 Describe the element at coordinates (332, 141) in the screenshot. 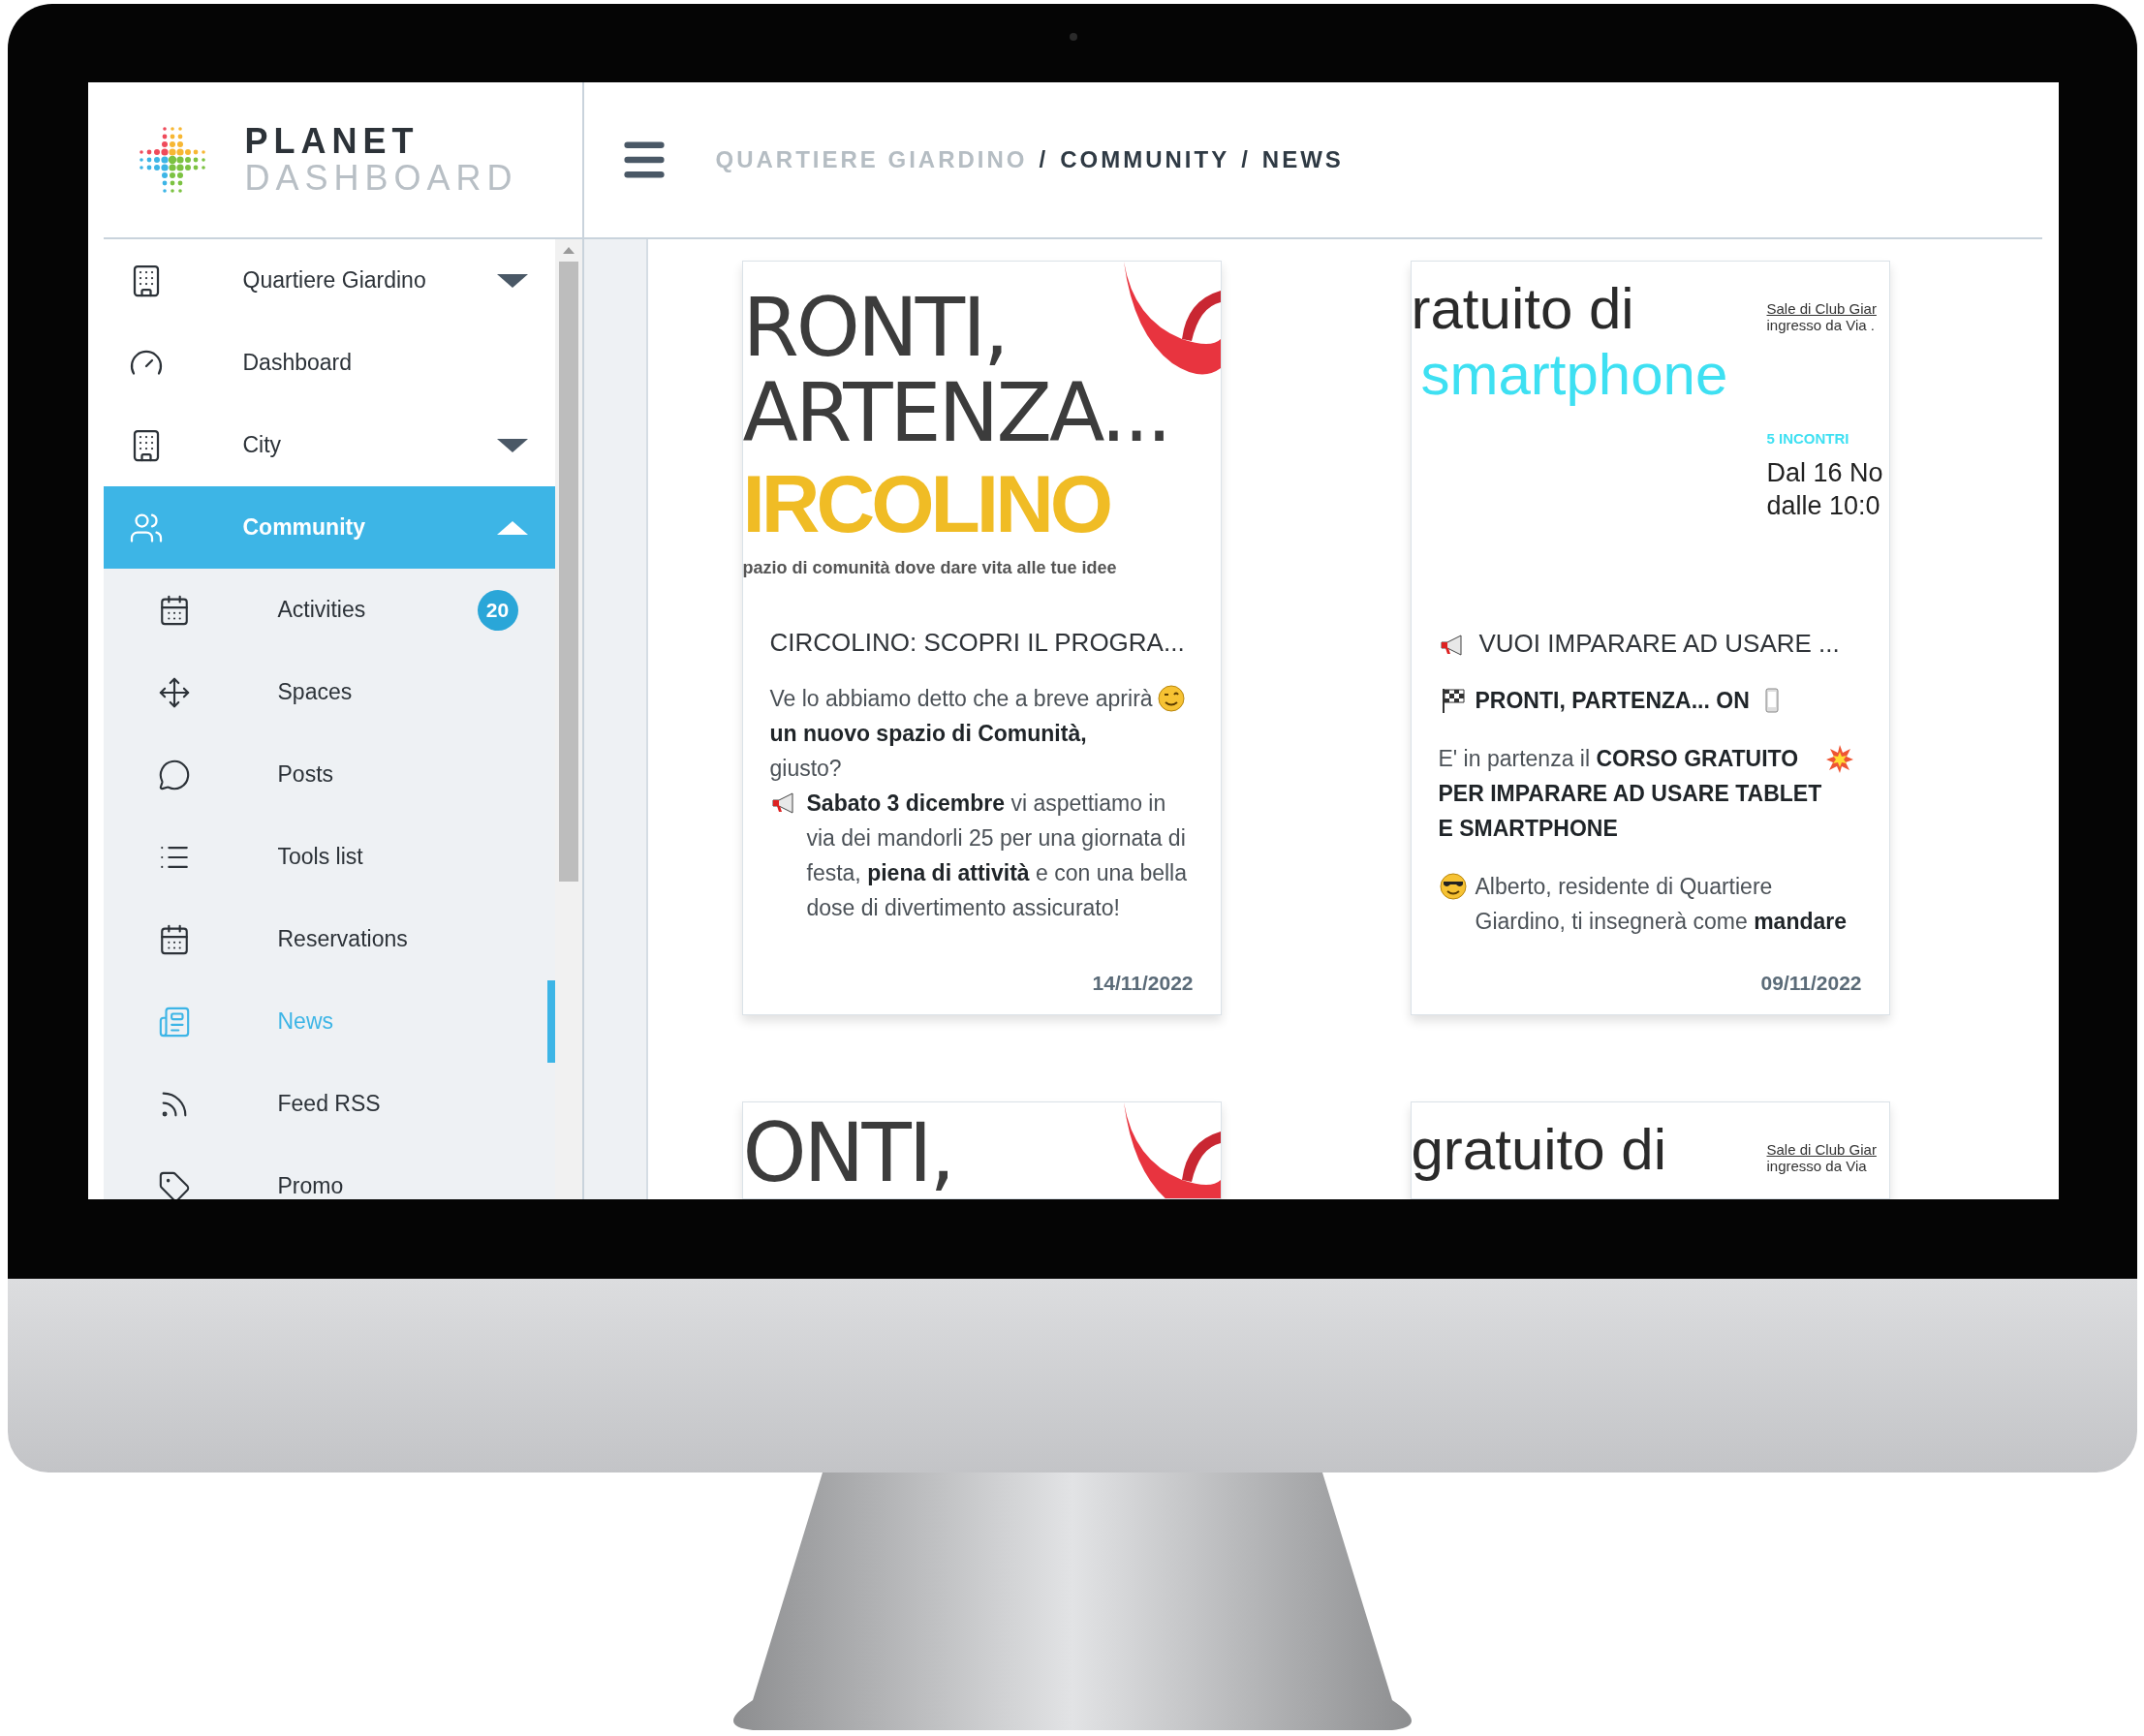

I see `brand-name: PLANET` at that location.